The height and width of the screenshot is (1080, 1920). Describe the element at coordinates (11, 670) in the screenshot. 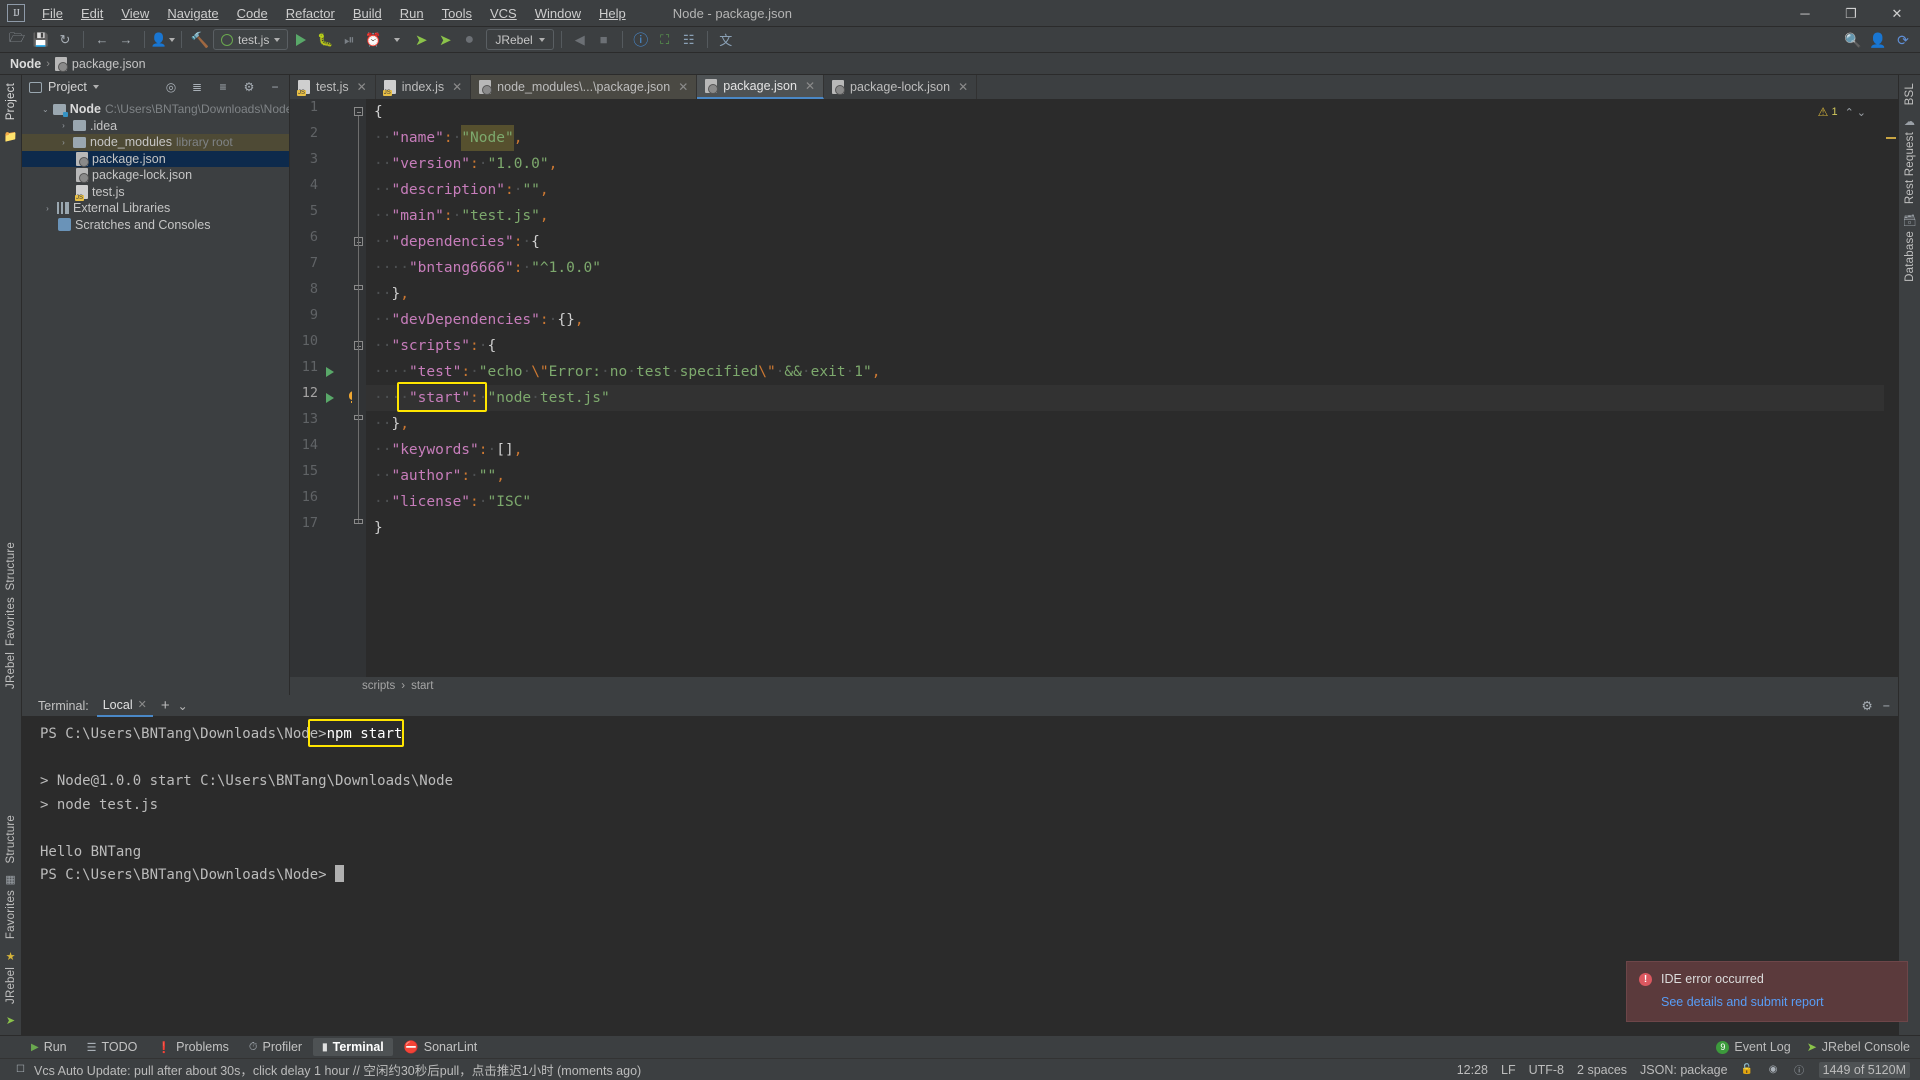

I see `stripe-button-jrebel: JRebel` at that location.